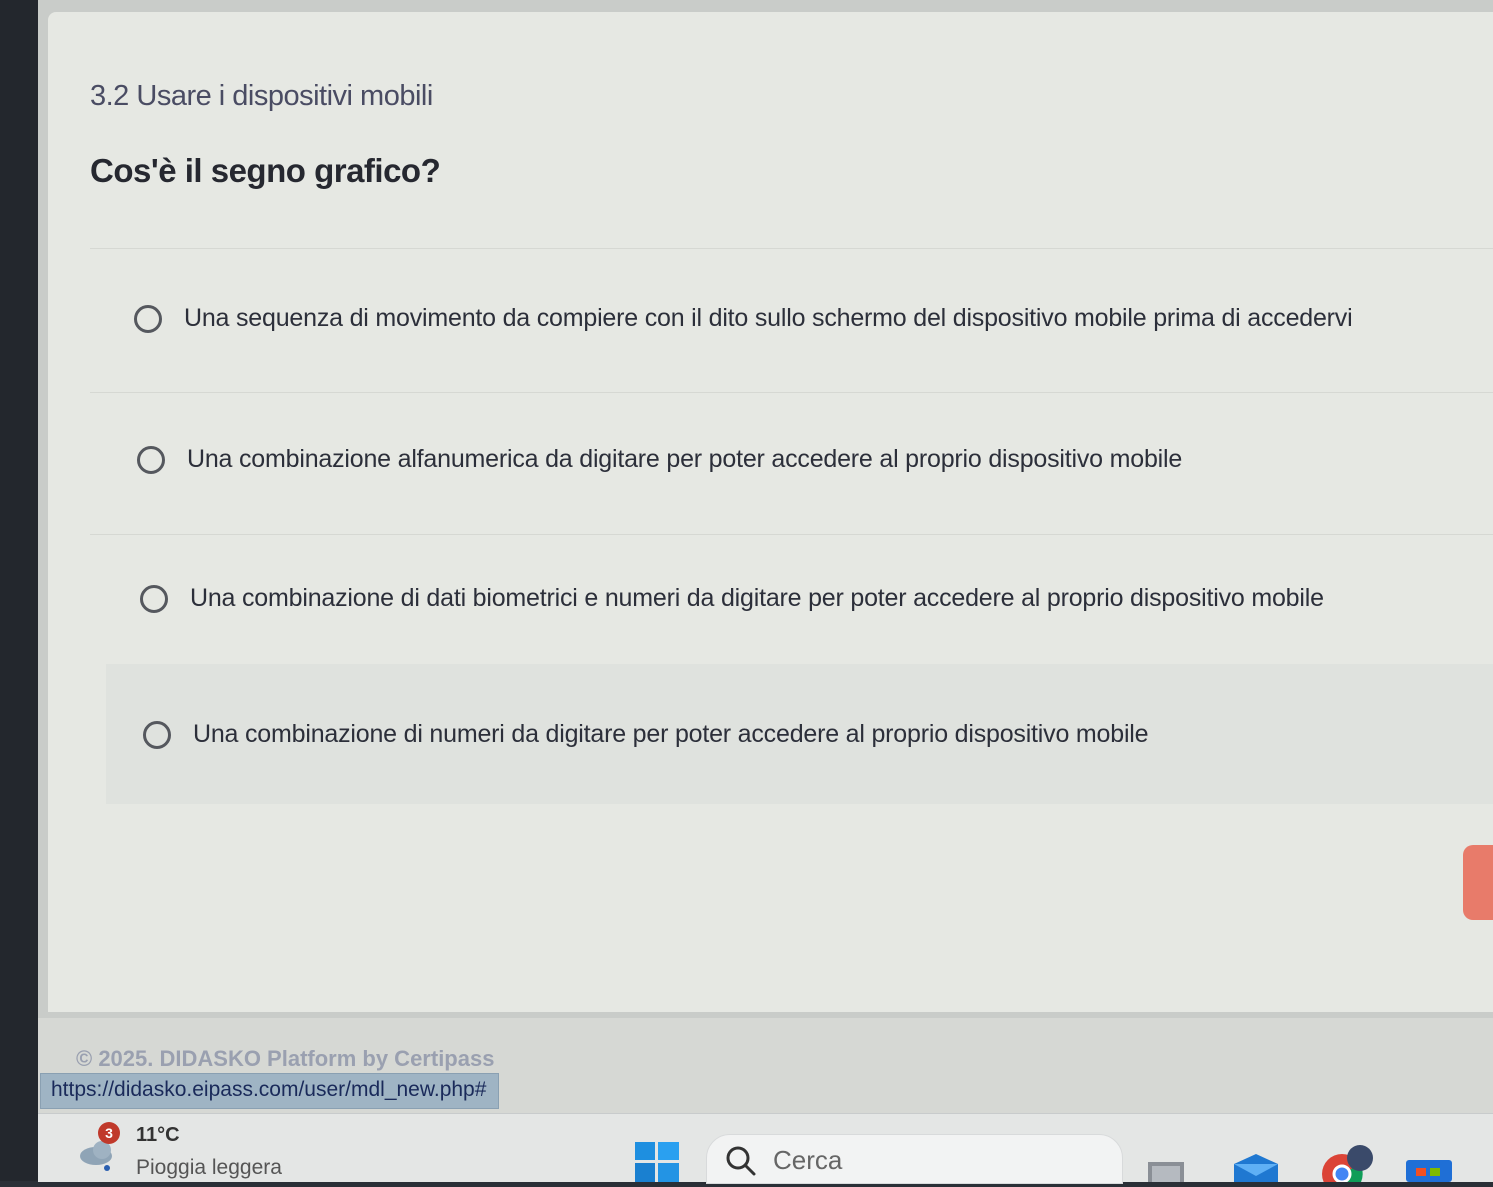 The height and width of the screenshot is (1187, 1493). I want to click on side-tab-button, so click(1478, 882).